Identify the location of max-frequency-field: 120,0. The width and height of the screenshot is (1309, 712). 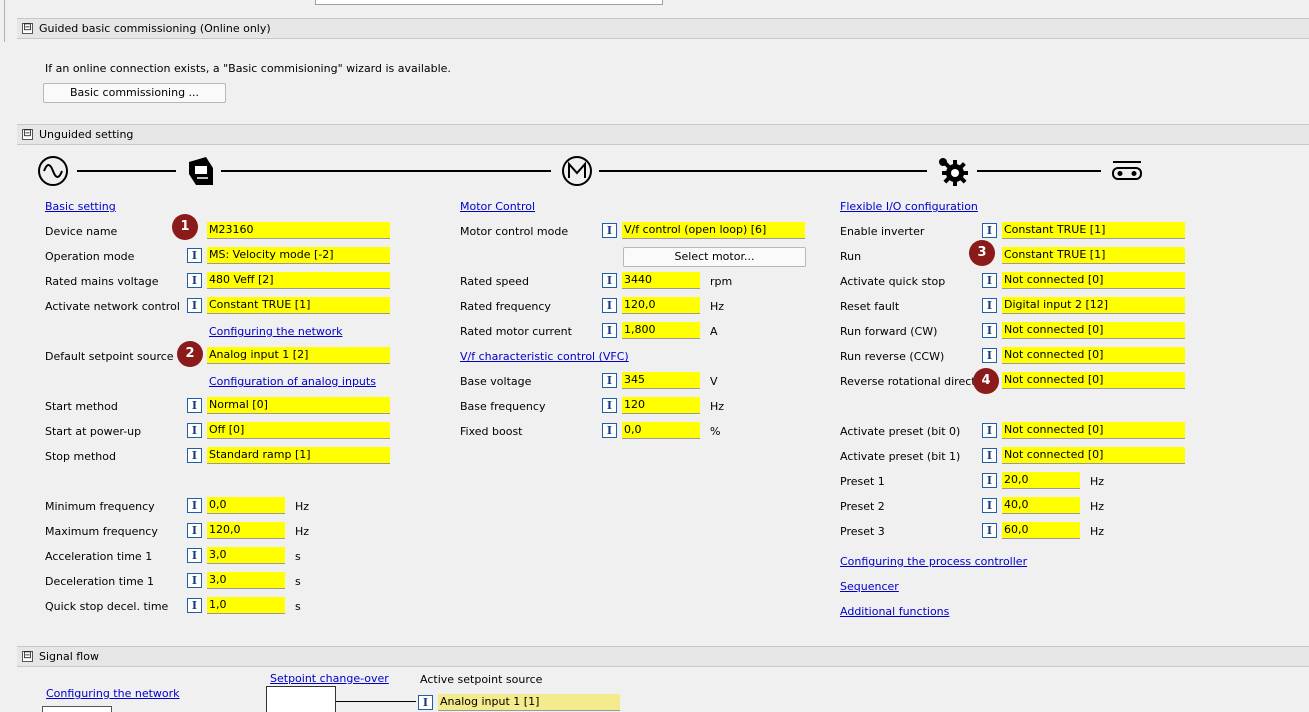
(246, 530).